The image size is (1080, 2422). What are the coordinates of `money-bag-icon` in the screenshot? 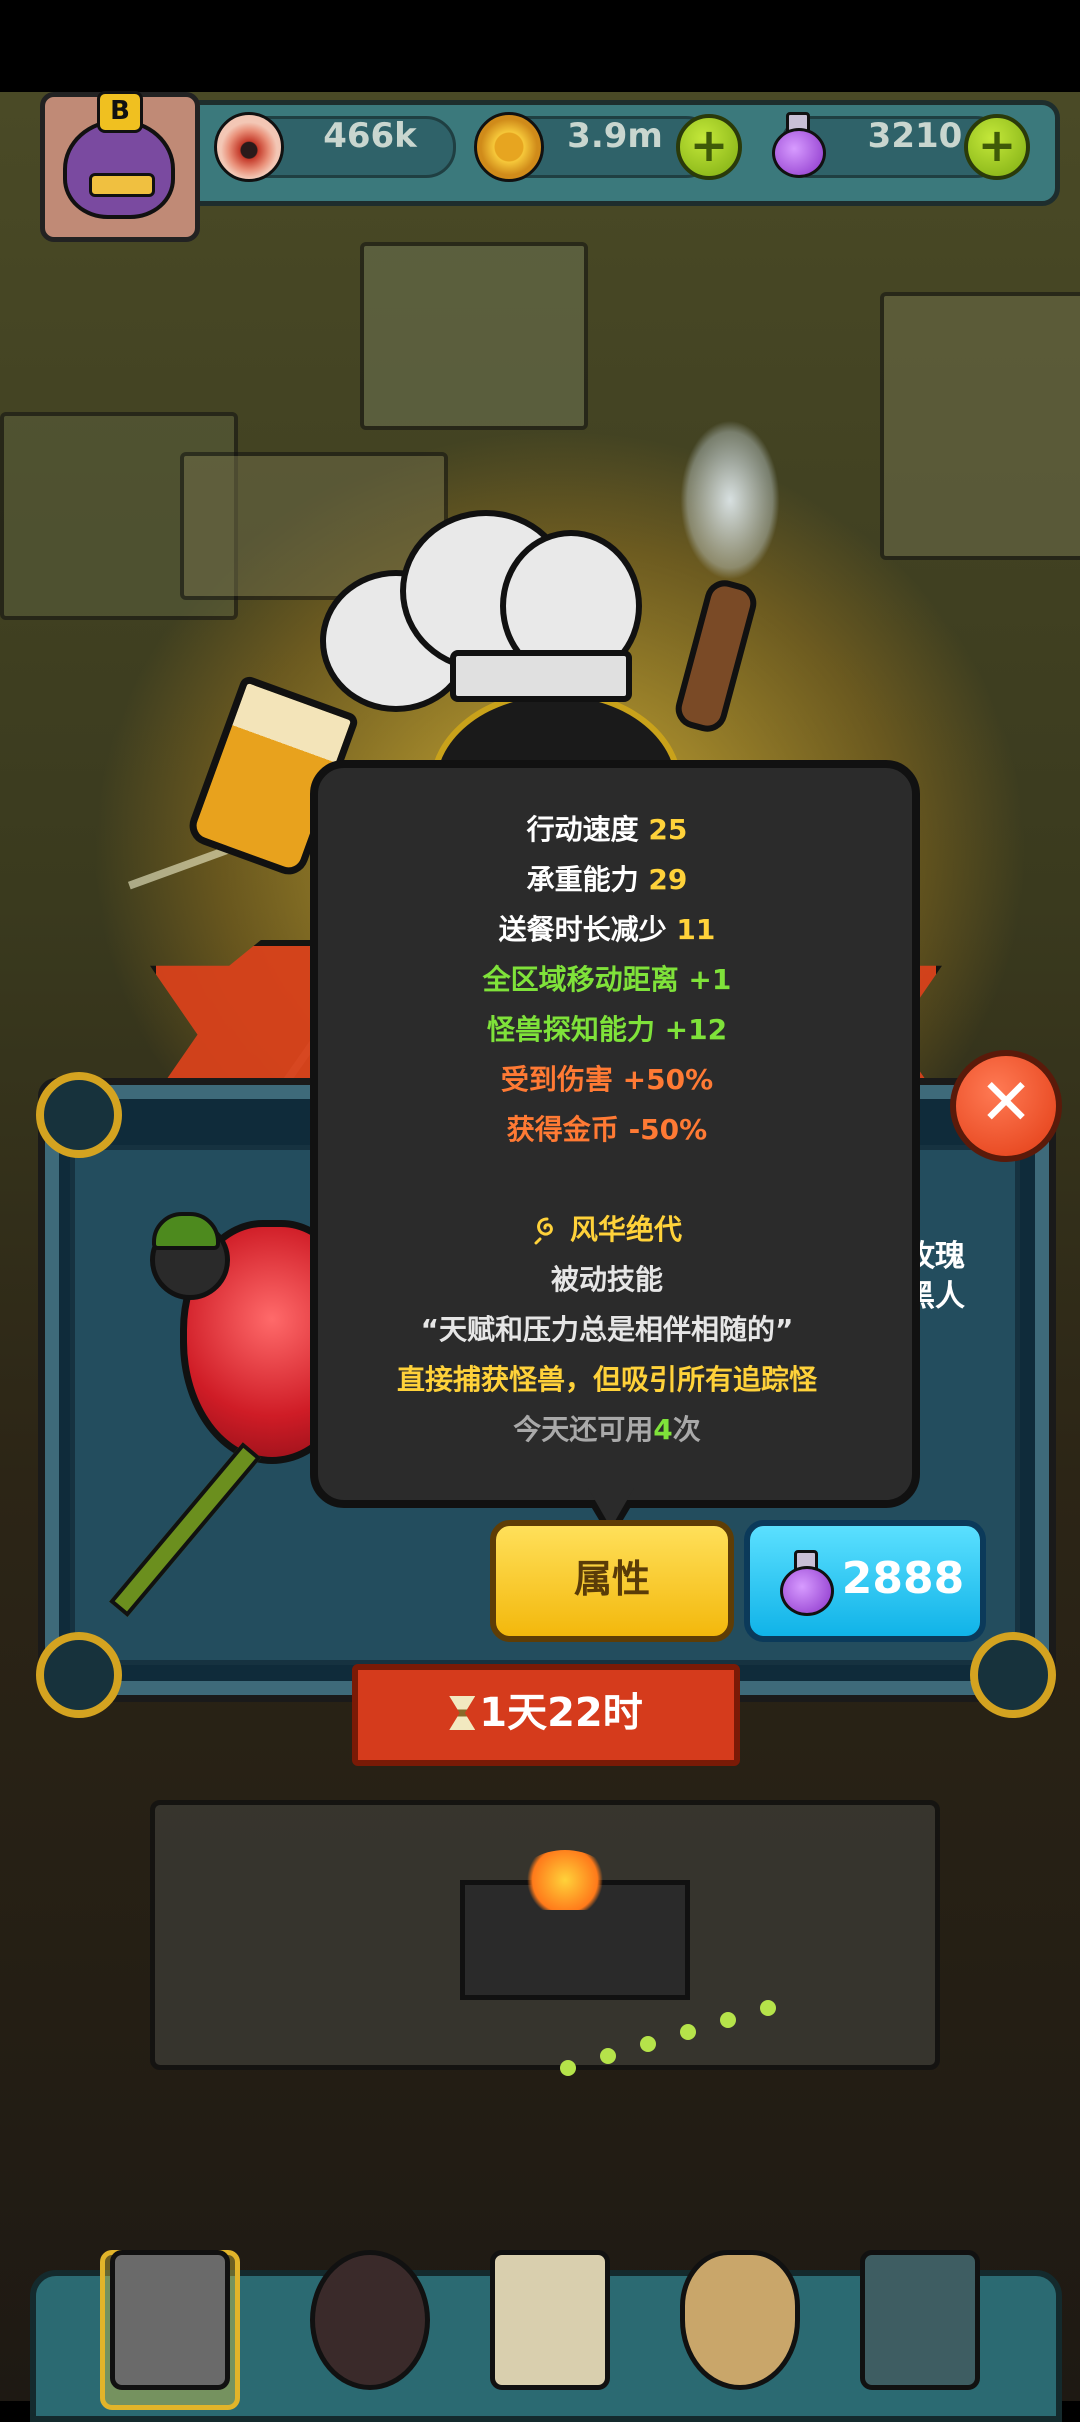 It's located at (740, 2320).